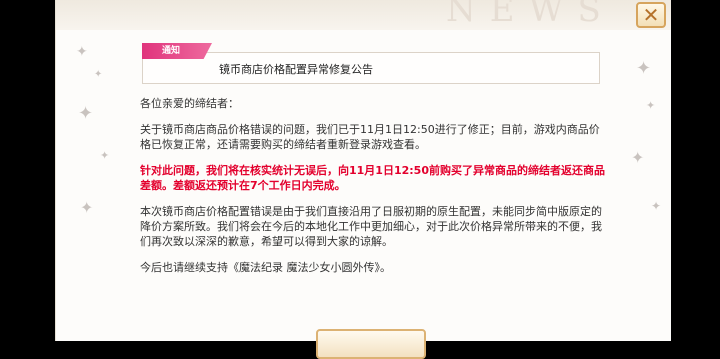  What do you see at coordinates (695, 170) in the screenshot?
I see `right-letterbox` at bounding box center [695, 170].